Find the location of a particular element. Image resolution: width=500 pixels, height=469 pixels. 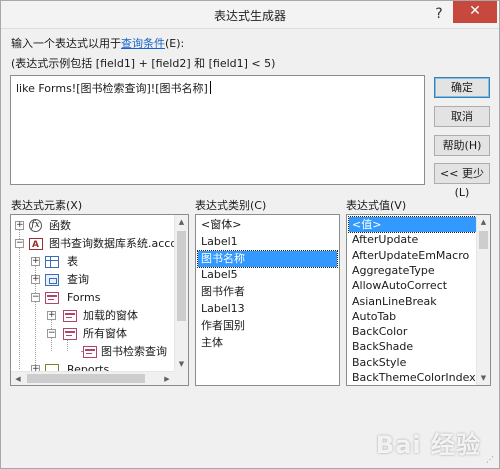

tree-item-label: 图书检索查询 is located at coordinates (134, 351).